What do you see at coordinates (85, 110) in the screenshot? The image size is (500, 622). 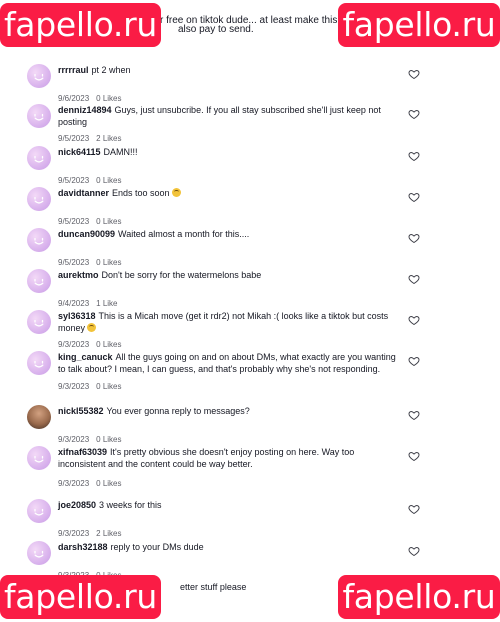 I see `comment-username: denniz14894` at bounding box center [85, 110].